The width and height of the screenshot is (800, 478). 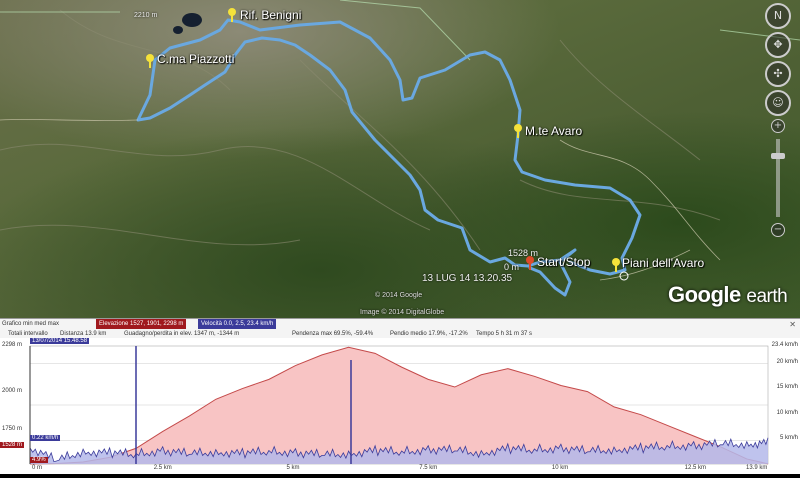 I want to click on compass-icon: N, so click(x=778, y=16).